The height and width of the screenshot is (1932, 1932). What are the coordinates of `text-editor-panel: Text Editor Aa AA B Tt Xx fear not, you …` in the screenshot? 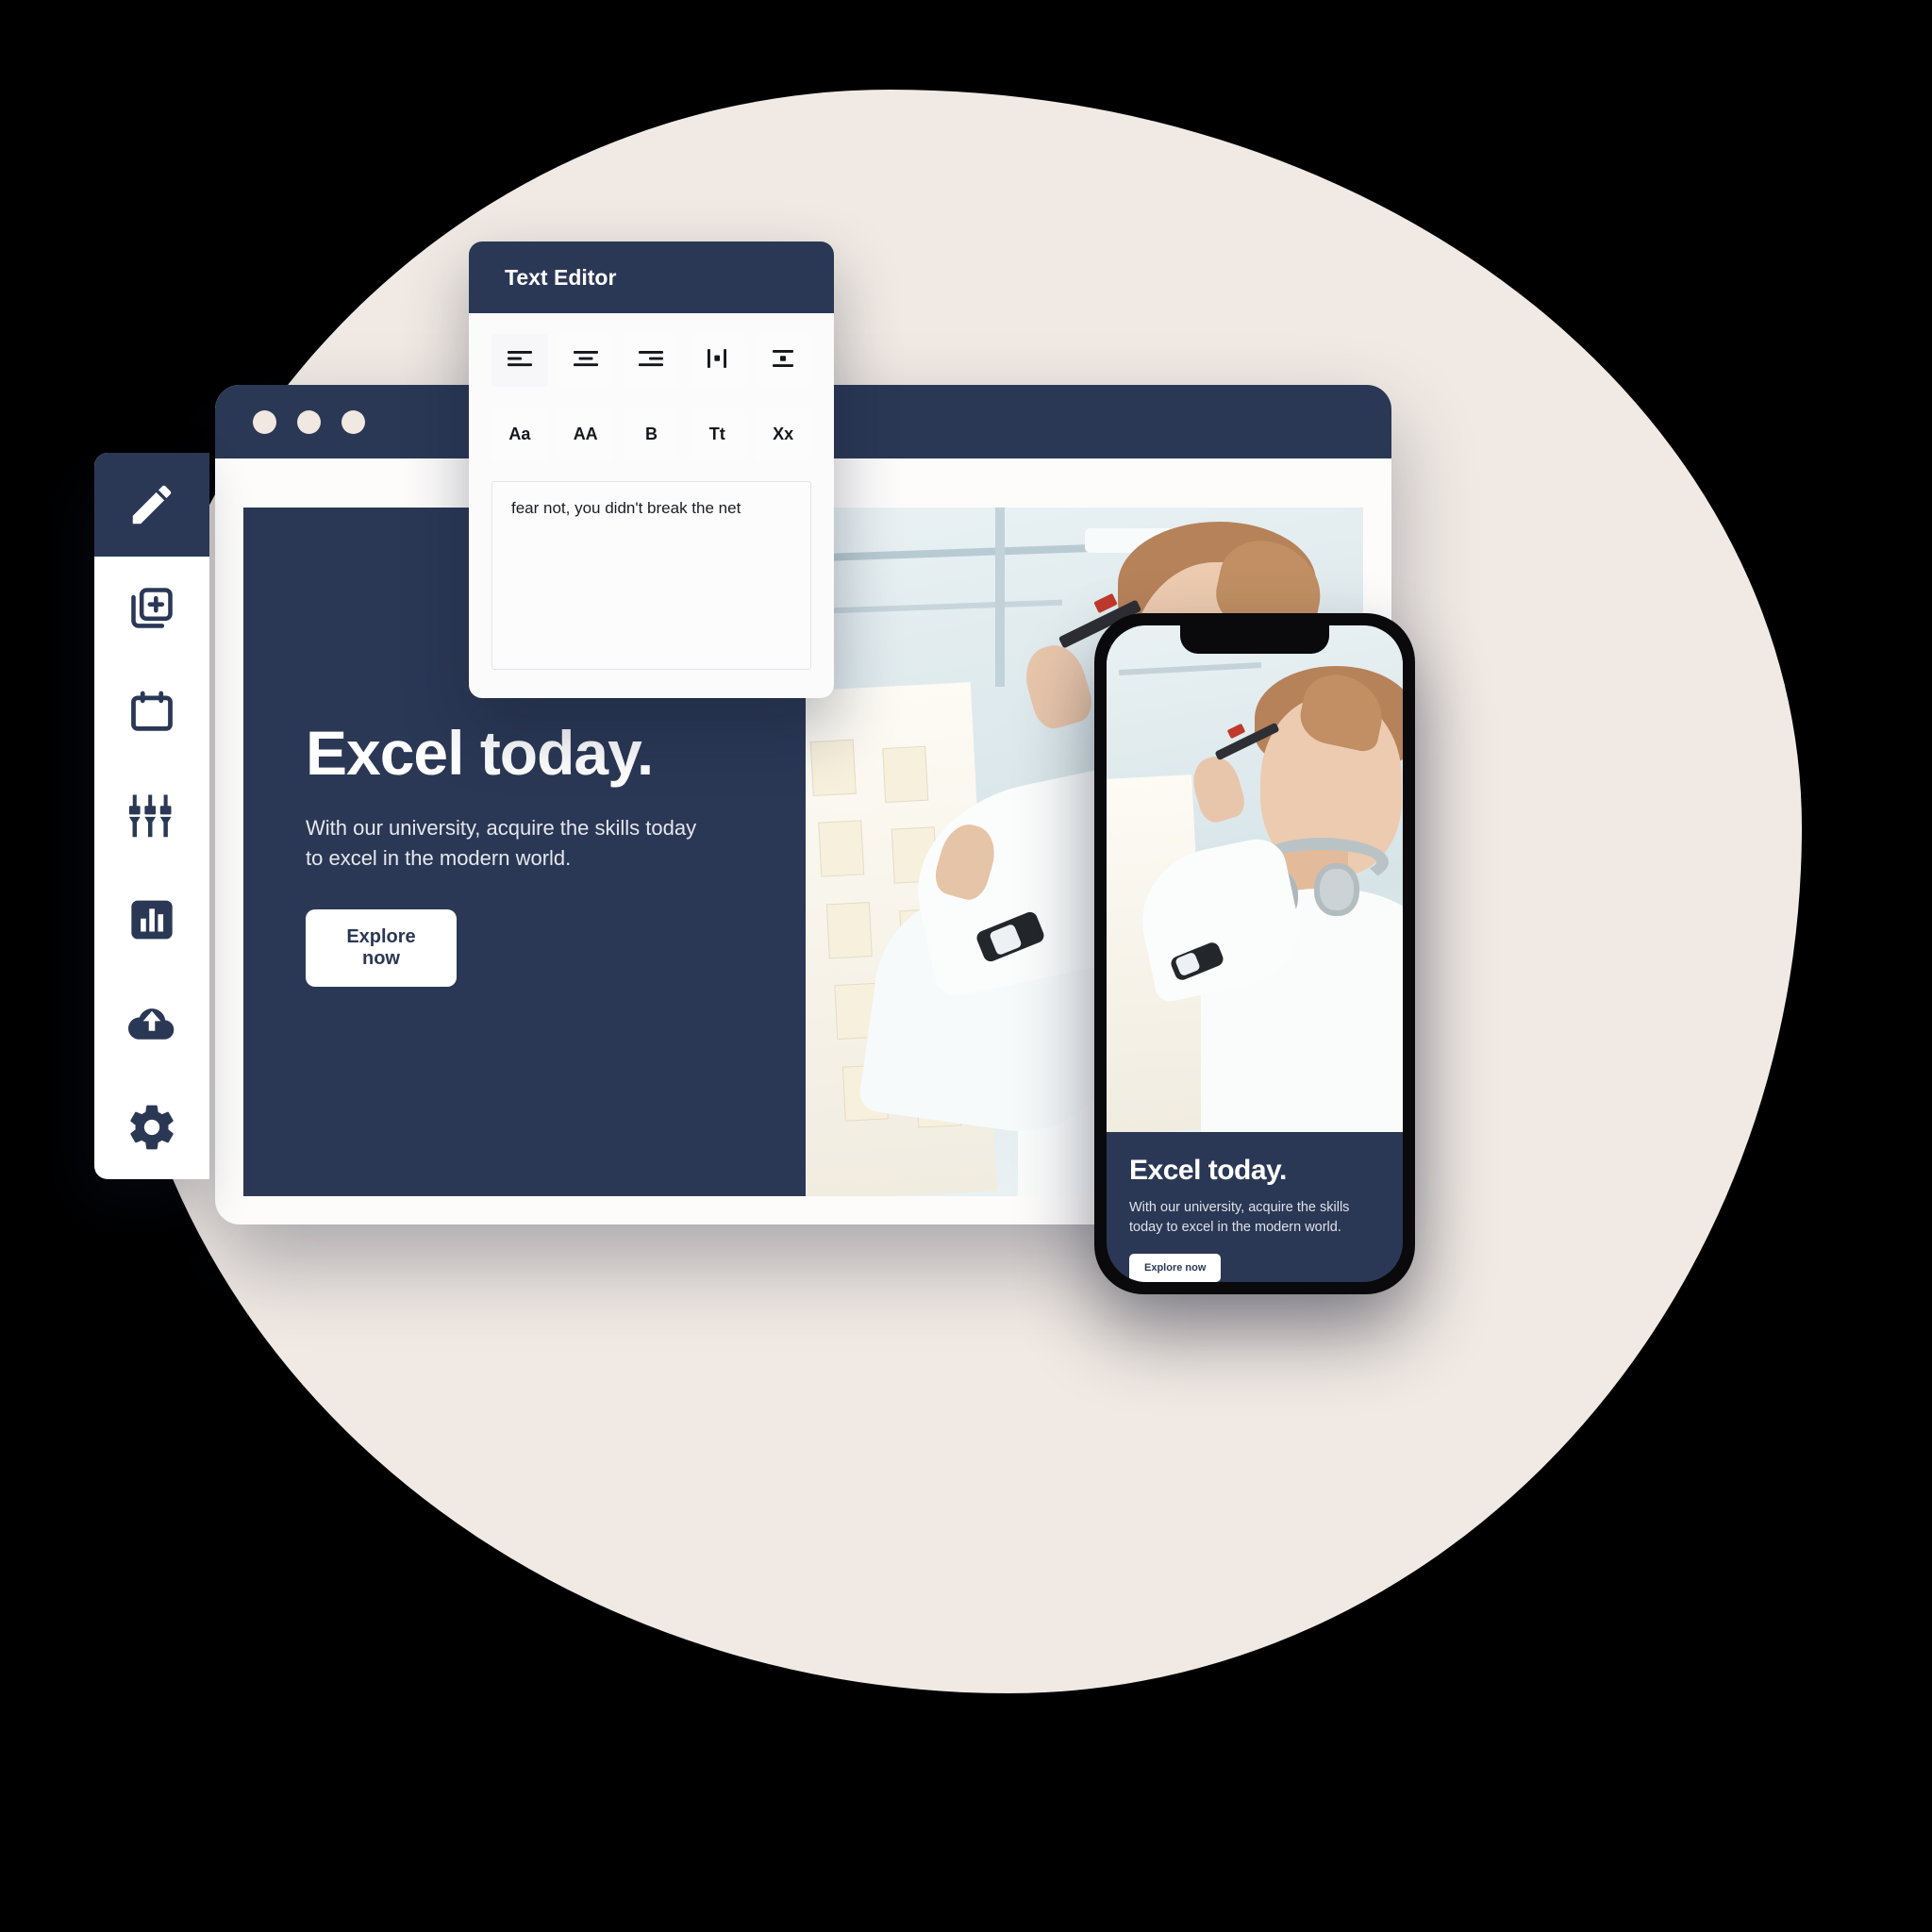 It's located at (652, 470).